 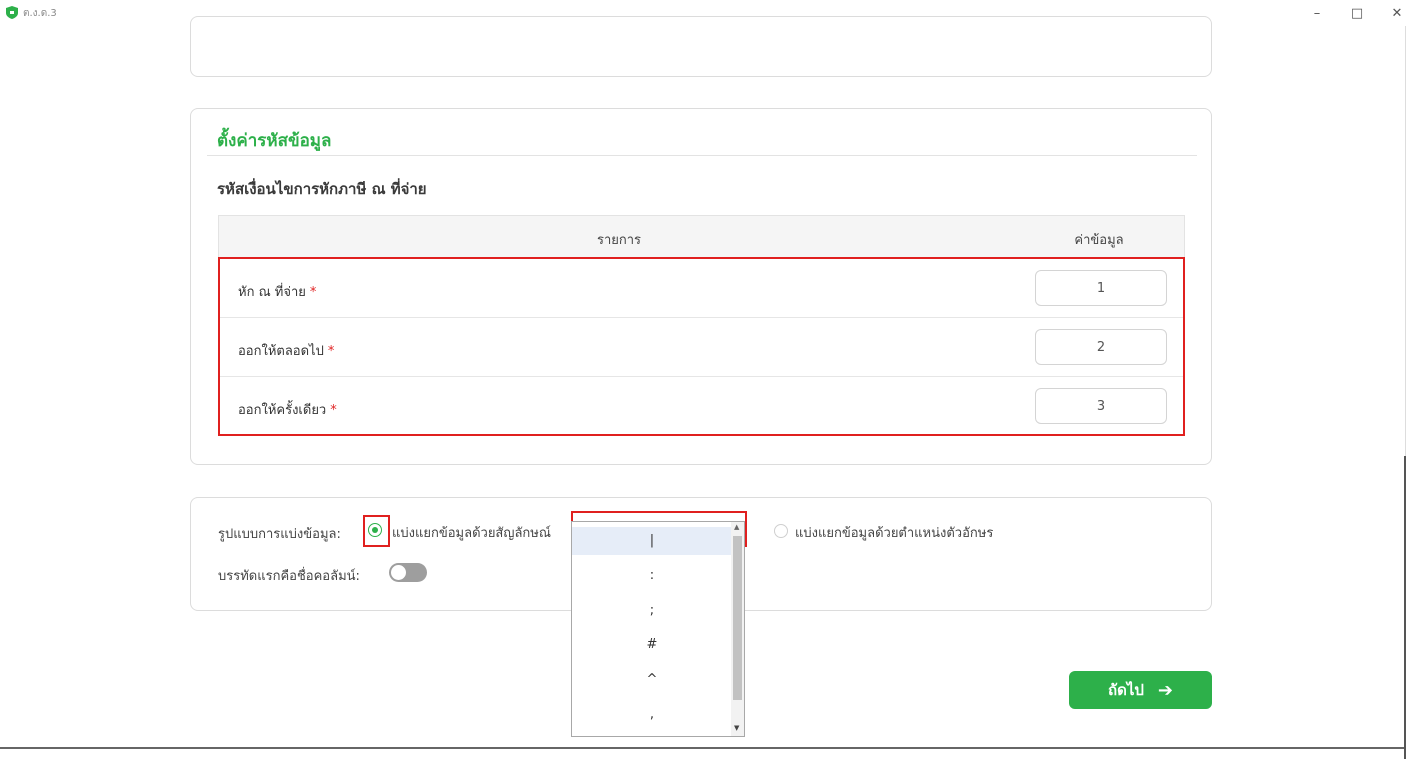 I want to click on dropdown-option: ,, so click(x=652, y=715).